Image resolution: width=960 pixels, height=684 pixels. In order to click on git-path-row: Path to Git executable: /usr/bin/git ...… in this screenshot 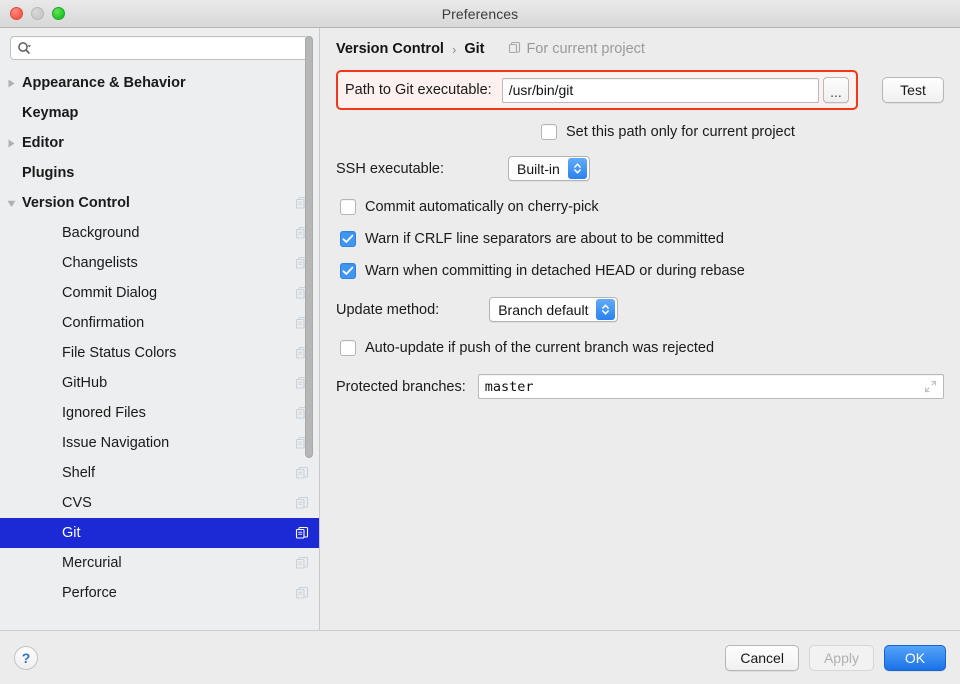, I will do `click(640, 90)`.